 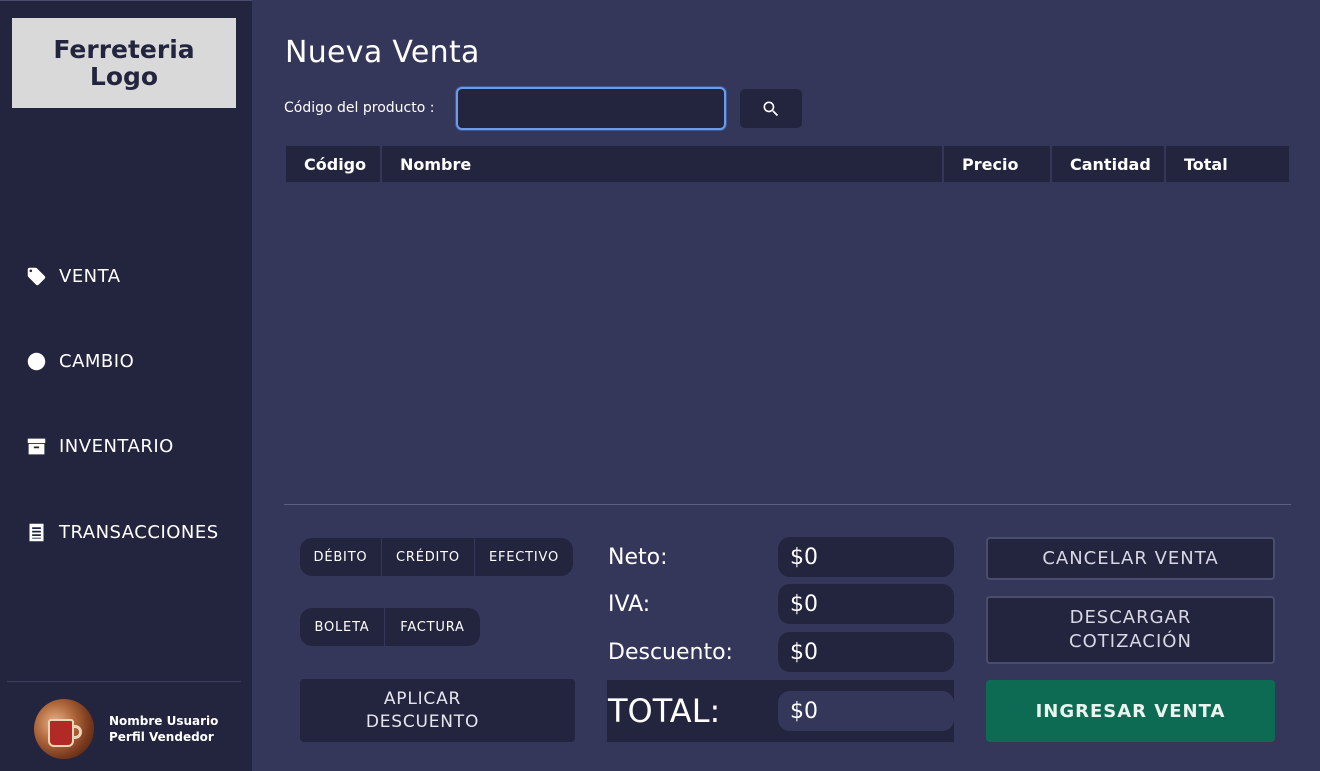 I want to click on search-button, so click(x=771, y=108).